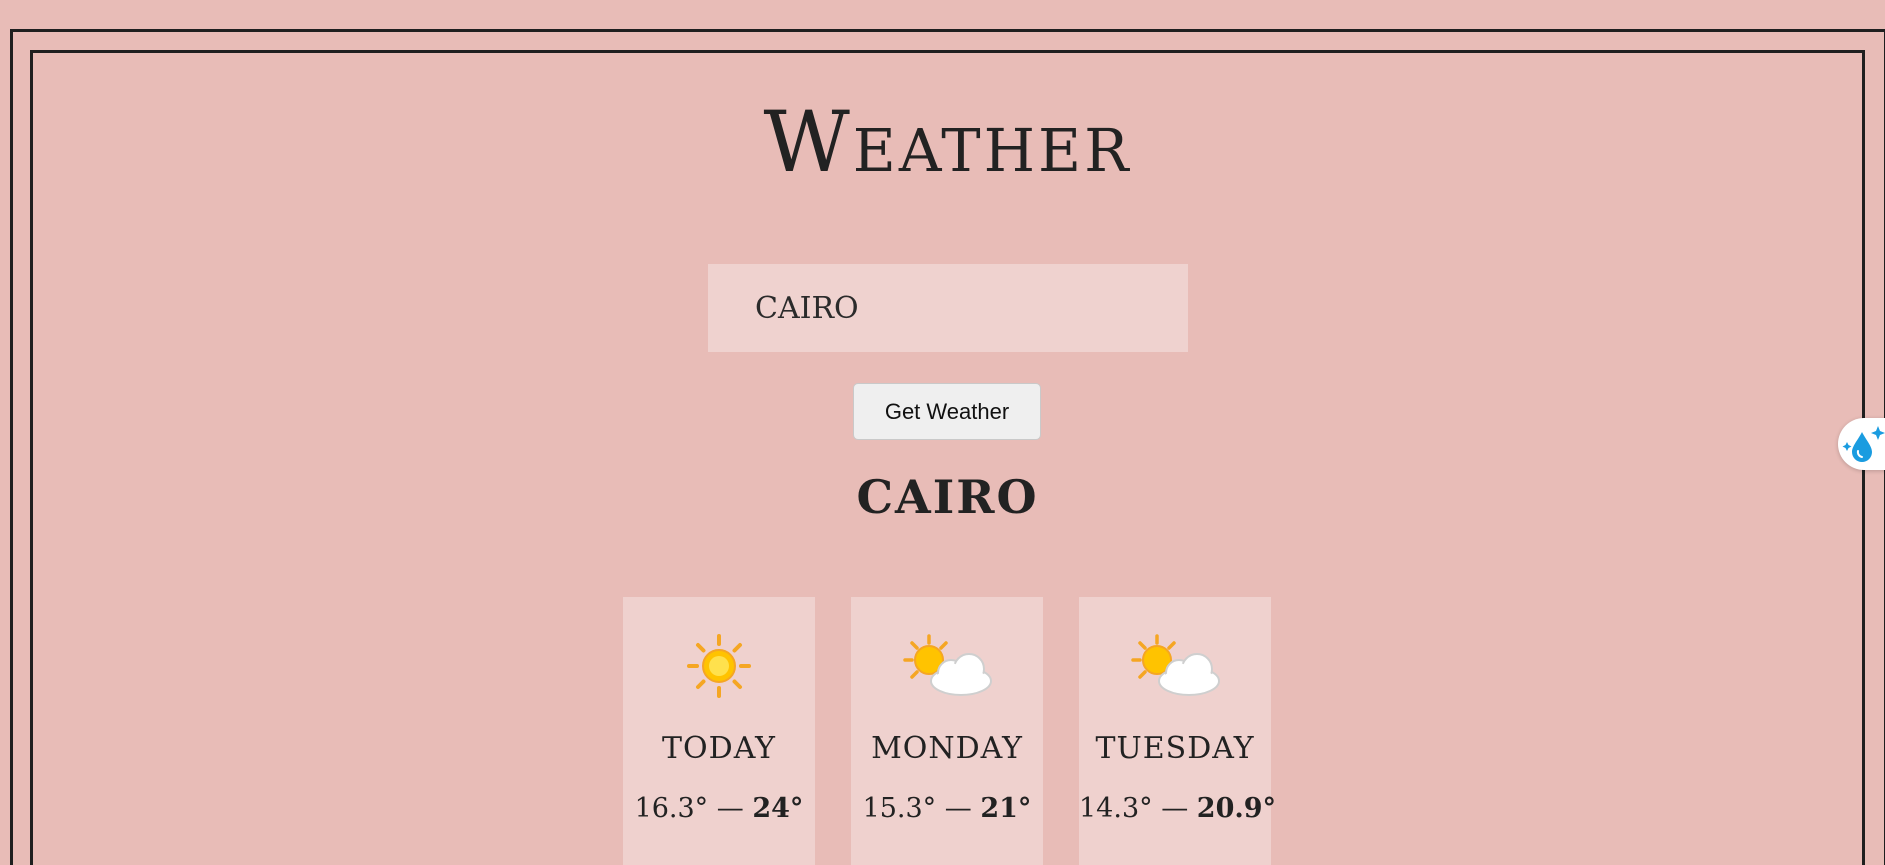  I want to click on forecast-day-label: Monday, so click(947, 748).